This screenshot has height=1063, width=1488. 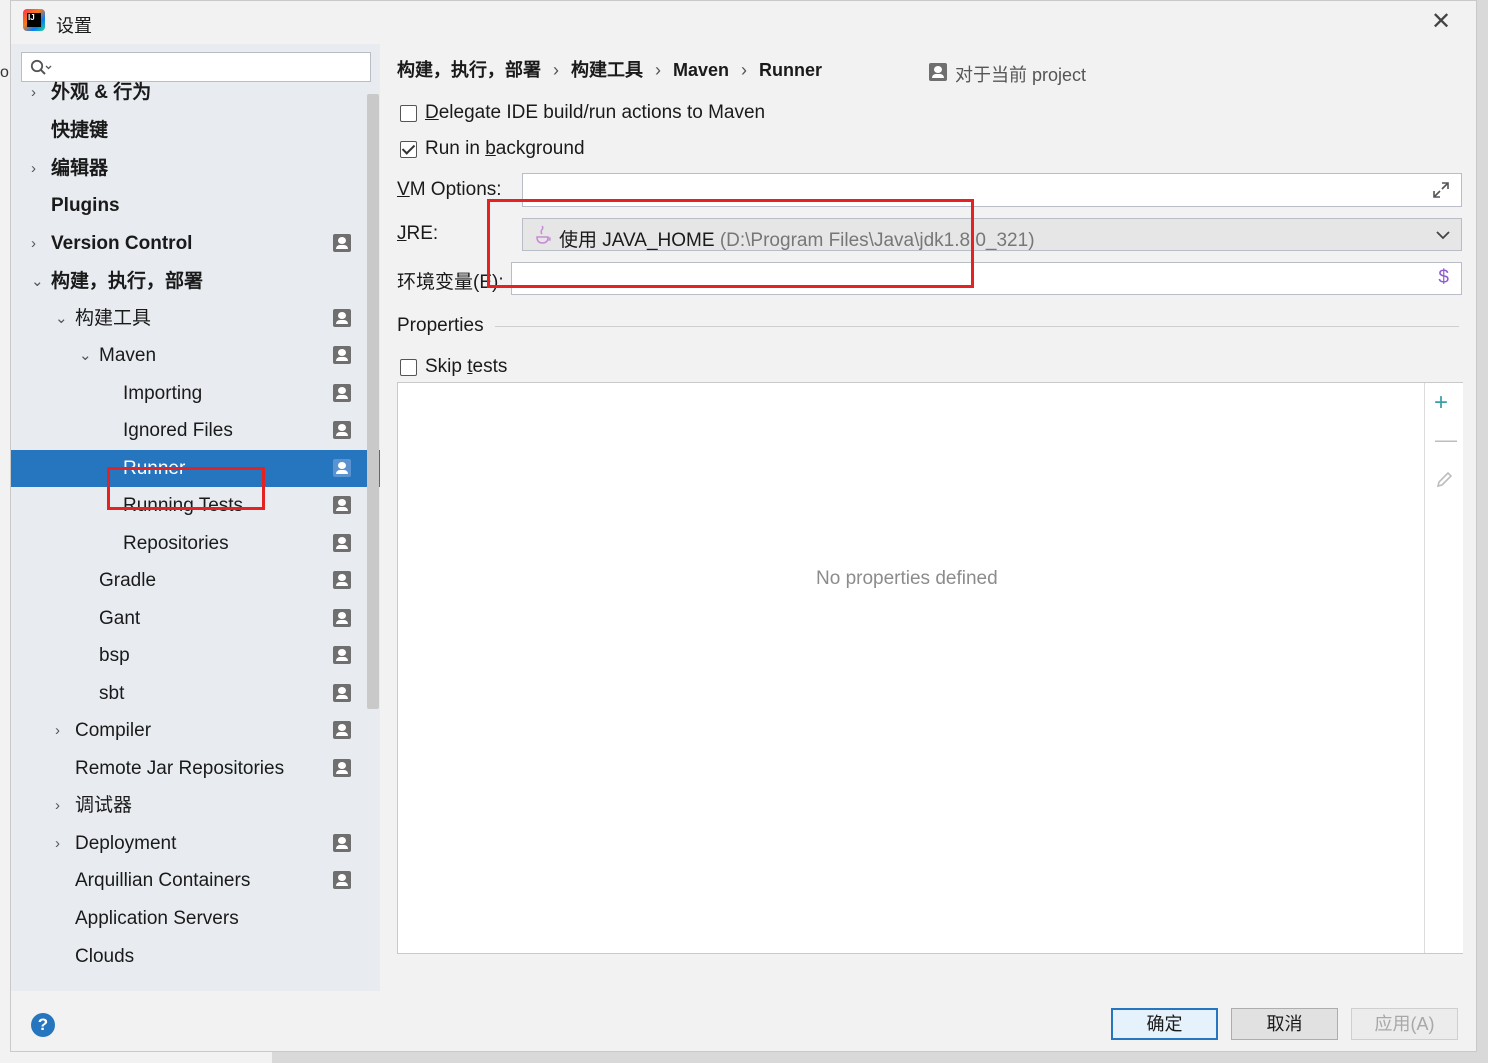 I want to click on tree-item-clouds: Clouds, so click(x=195, y=956).